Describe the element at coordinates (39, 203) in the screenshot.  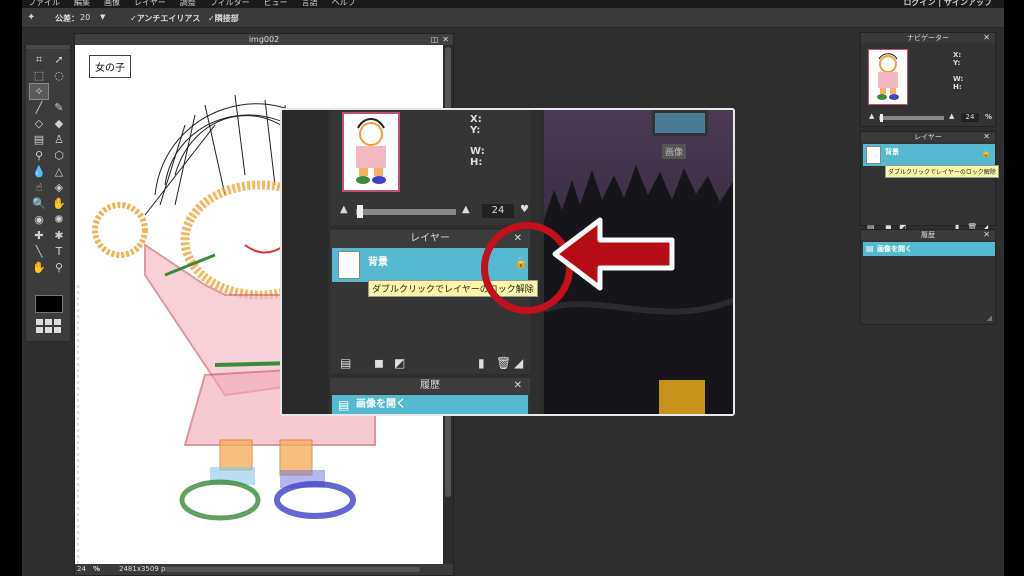
I see `dodge-tool-icon: 🔍` at that location.